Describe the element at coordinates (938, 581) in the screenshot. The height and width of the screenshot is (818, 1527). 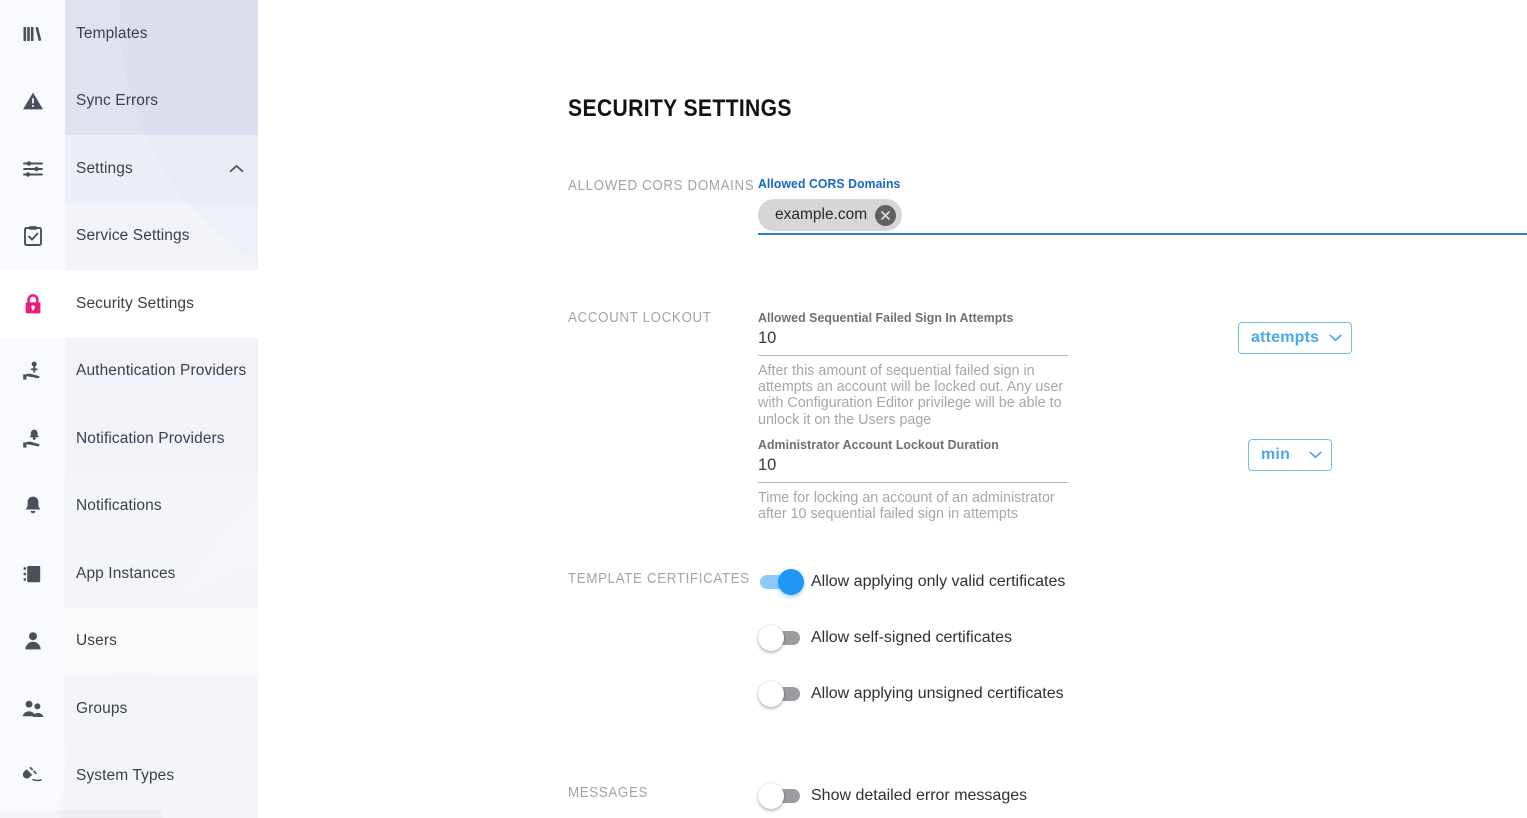
I see `toggle-label: Allow applying only valid certificates` at that location.